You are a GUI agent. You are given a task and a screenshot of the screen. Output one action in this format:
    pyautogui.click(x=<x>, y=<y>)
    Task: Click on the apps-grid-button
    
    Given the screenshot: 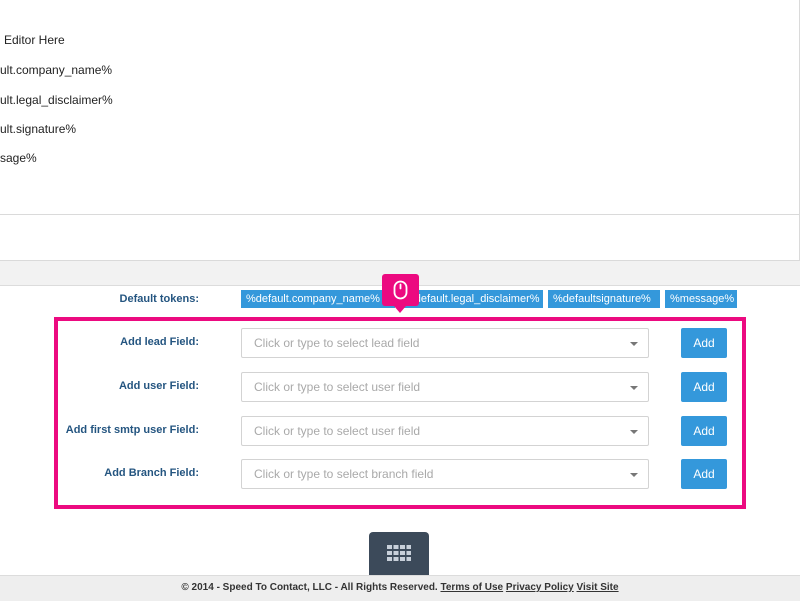 What is the action you would take?
    pyautogui.click(x=399, y=555)
    